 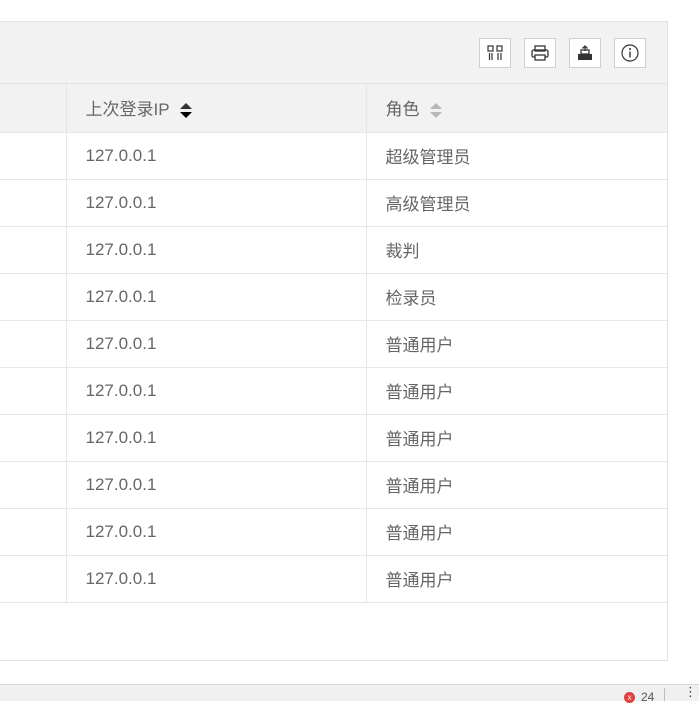 What do you see at coordinates (629, 697) in the screenshot?
I see `error-icon: x` at bounding box center [629, 697].